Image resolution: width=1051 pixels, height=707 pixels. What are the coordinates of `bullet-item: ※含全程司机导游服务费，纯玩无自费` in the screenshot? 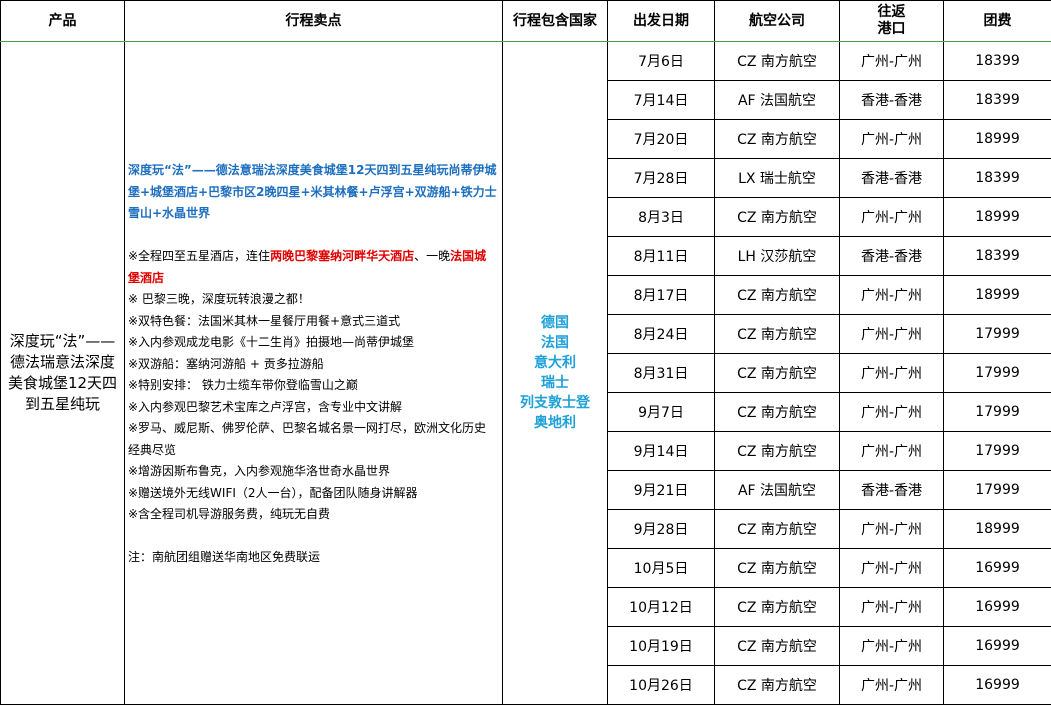 It's located at (229, 514).